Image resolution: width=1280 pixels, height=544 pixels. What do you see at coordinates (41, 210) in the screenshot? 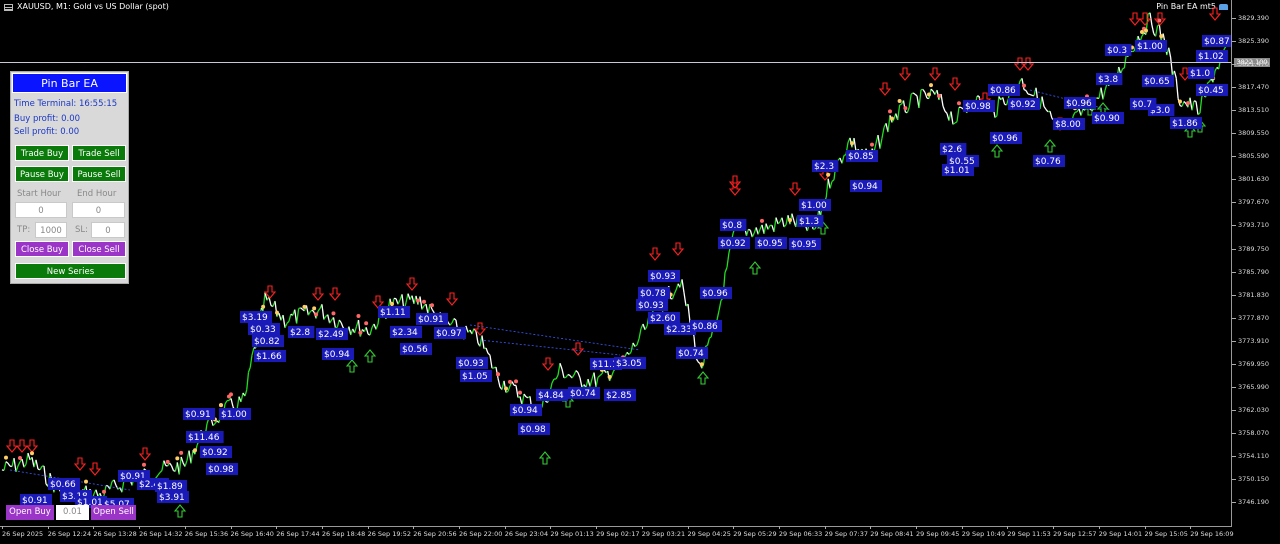
I see `start-hour-input: 0` at bounding box center [41, 210].